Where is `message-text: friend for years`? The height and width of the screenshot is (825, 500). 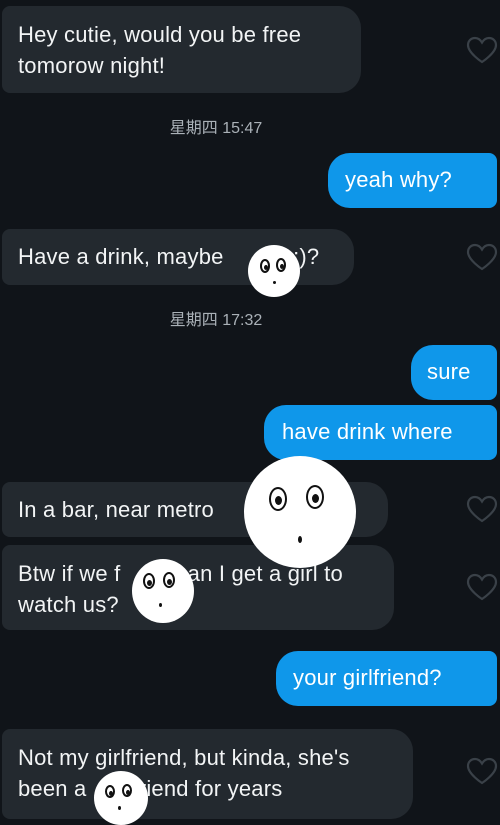 message-text: friend for years is located at coordinates (207, 788).